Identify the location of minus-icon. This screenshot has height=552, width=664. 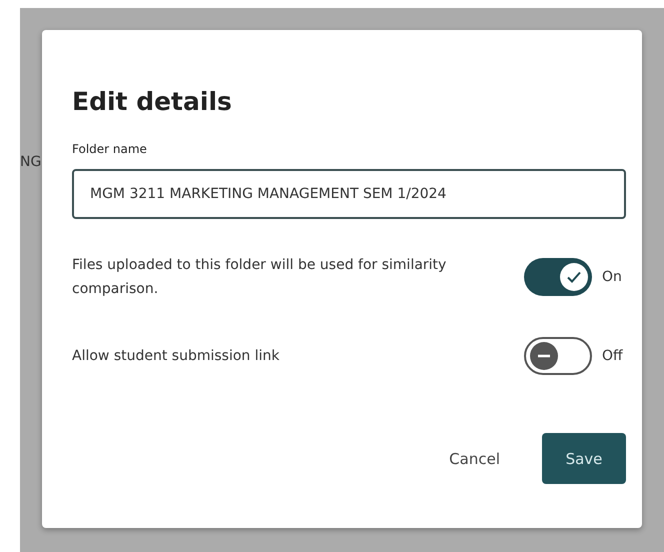
(544, 356).